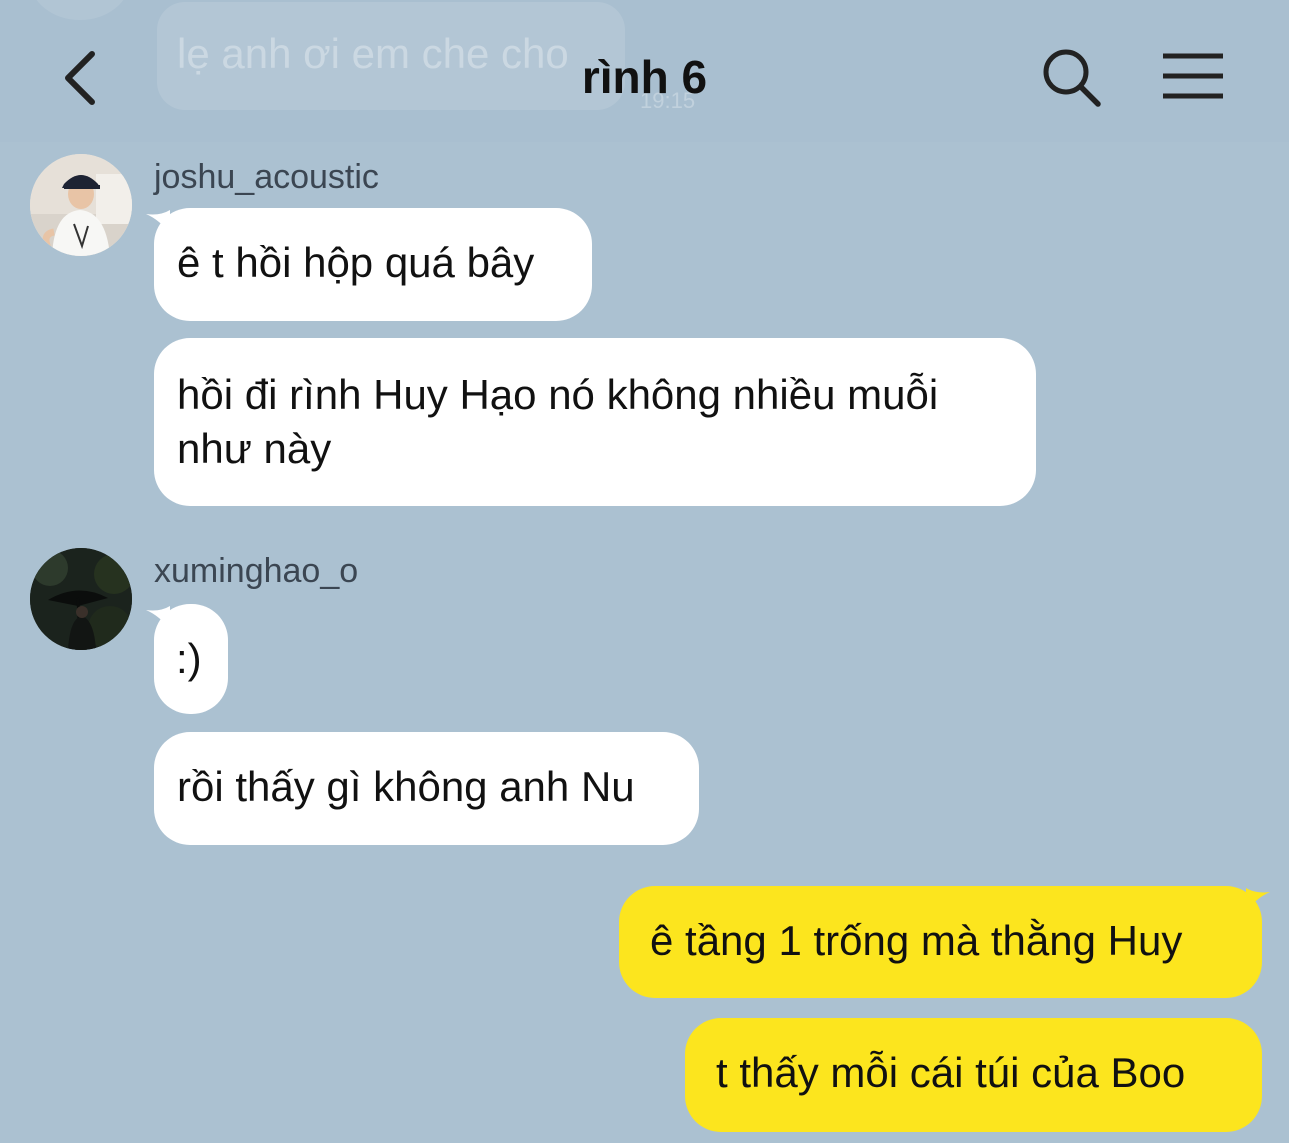 The height and width of the screenshot is (1143, 1289). Describe the element at coordinates (356, 262) in the screenshot. I see `message-text: ê t hồi hộp quá bây` at that location.